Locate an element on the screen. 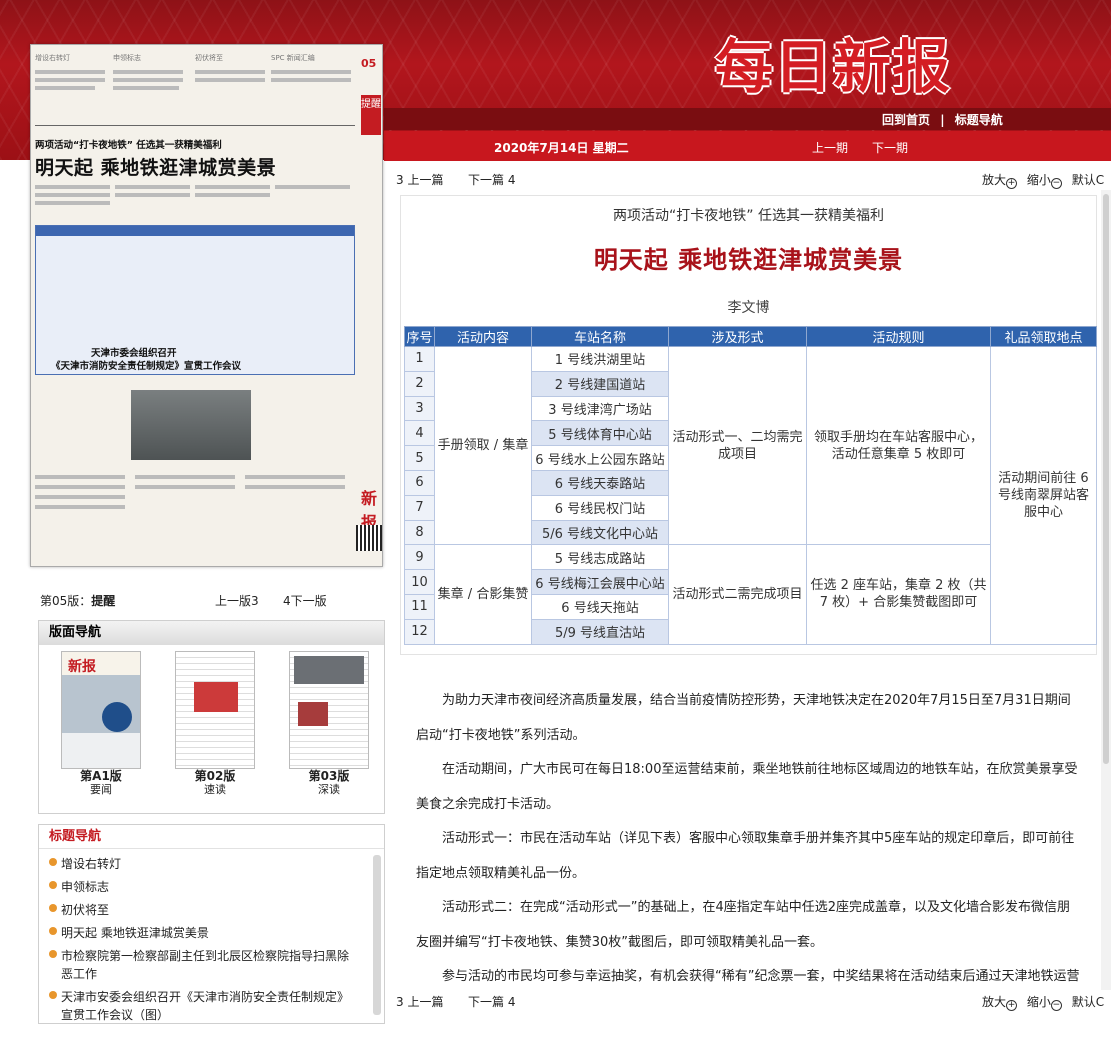 This screenshot has height=1040, width=1111. station-cell: 6 号线天拖站 is located at coordinates (600, 606).